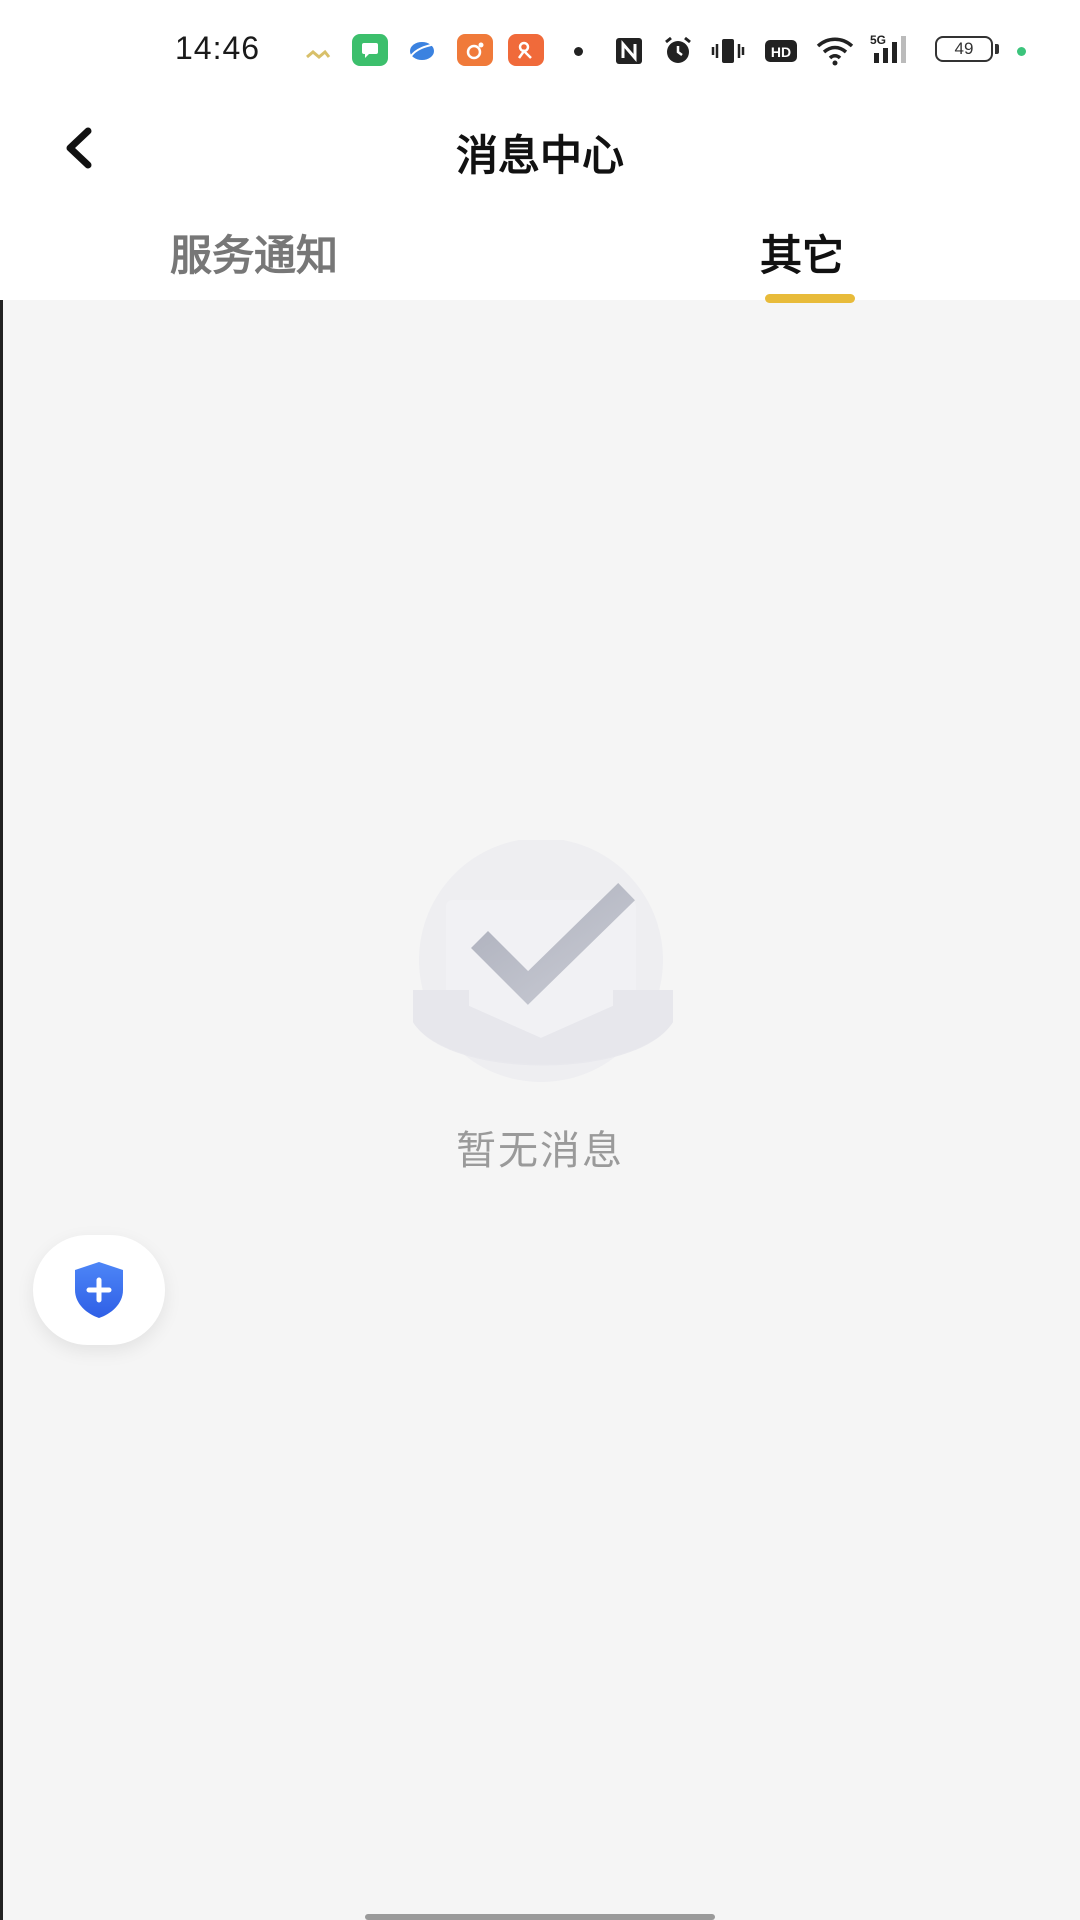 The width and height of the screenshot is (1080, 1920). What do you see at coordinates (539, 155) in the screenshot?
I see `page-title: 消息中心` at bounding box center [539, 155].